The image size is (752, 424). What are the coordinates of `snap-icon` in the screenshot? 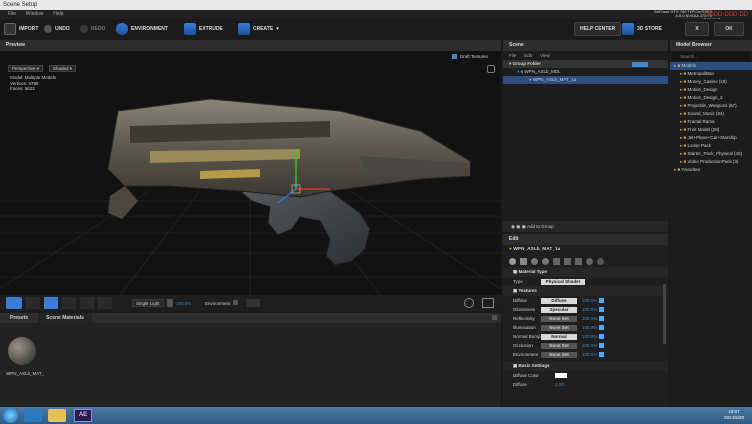 It's located at (105, 303).